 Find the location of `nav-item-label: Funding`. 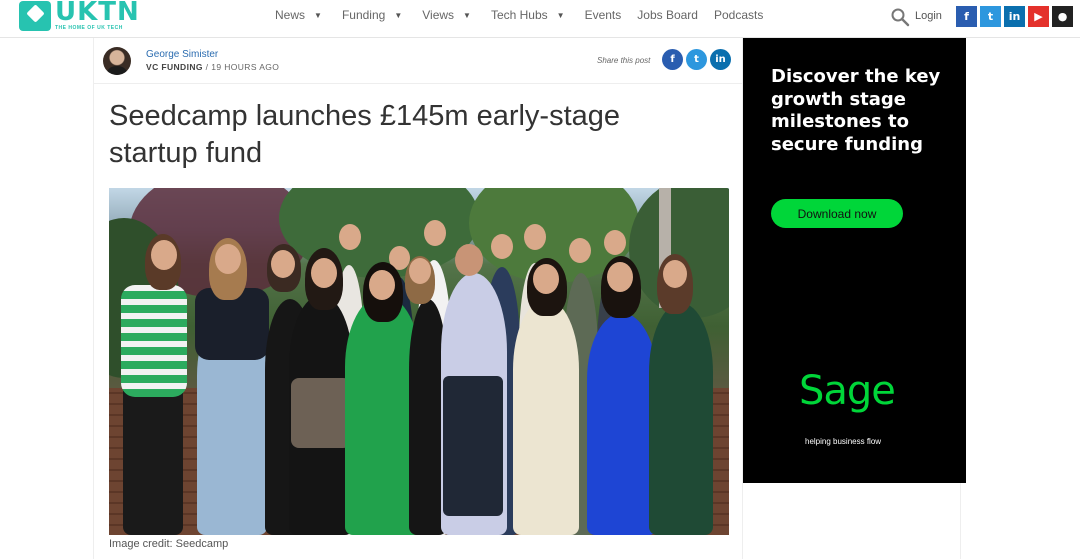

nav-item-label: Funding is located at coordinates (363, 15).